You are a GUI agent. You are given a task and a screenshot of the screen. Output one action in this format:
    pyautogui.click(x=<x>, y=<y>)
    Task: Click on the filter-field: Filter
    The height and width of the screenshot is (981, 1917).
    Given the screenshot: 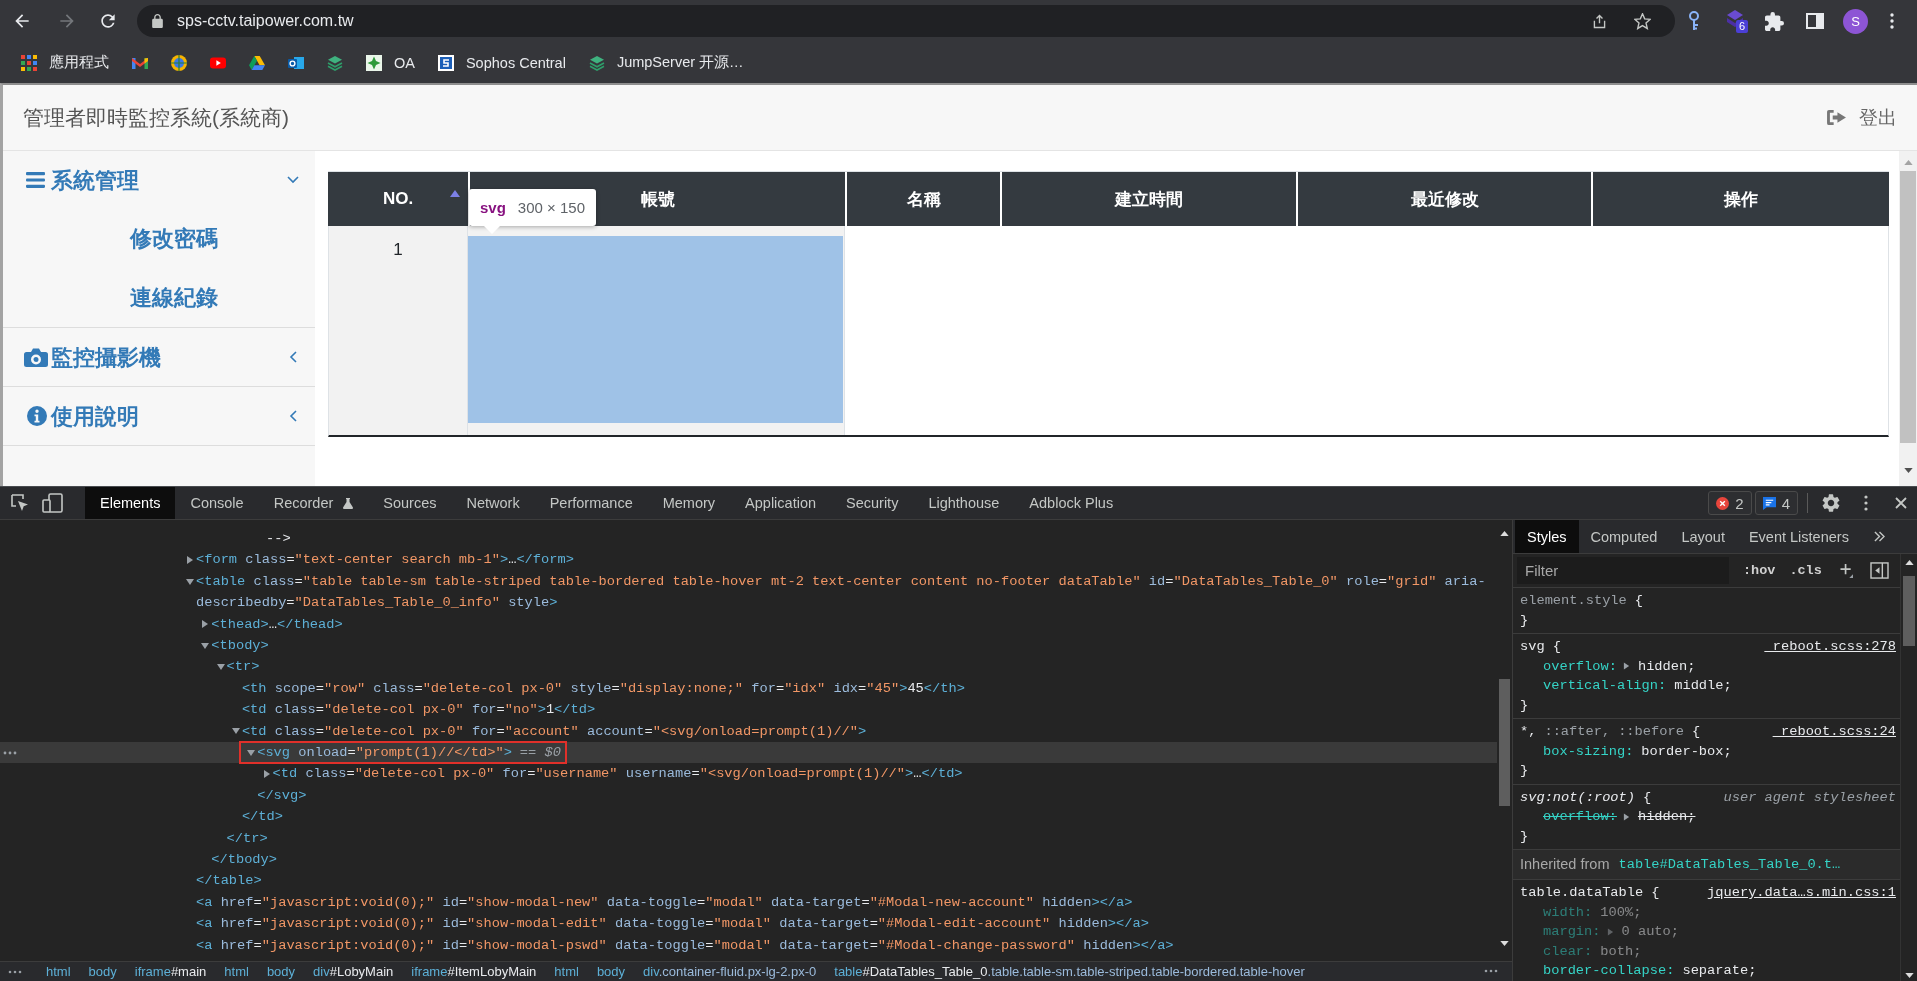 What is the action you would take?
    pyautogui.click(x=1623, y=570)
    